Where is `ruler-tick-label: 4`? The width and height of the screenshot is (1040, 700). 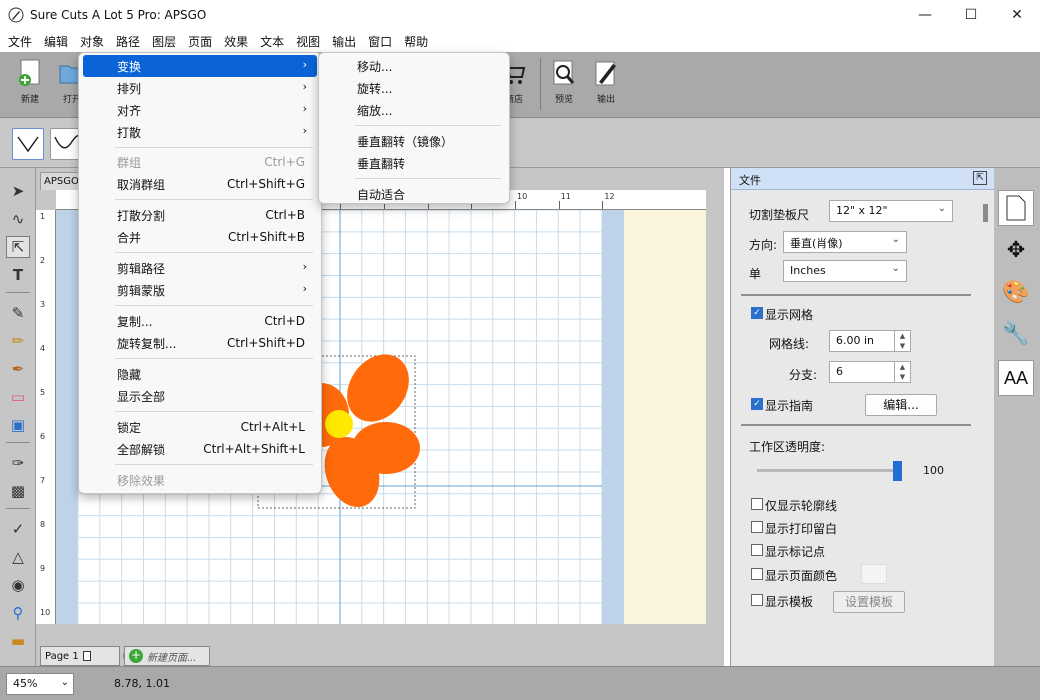
ruler-tick-label: 4 is located at coordinates (43, 348).